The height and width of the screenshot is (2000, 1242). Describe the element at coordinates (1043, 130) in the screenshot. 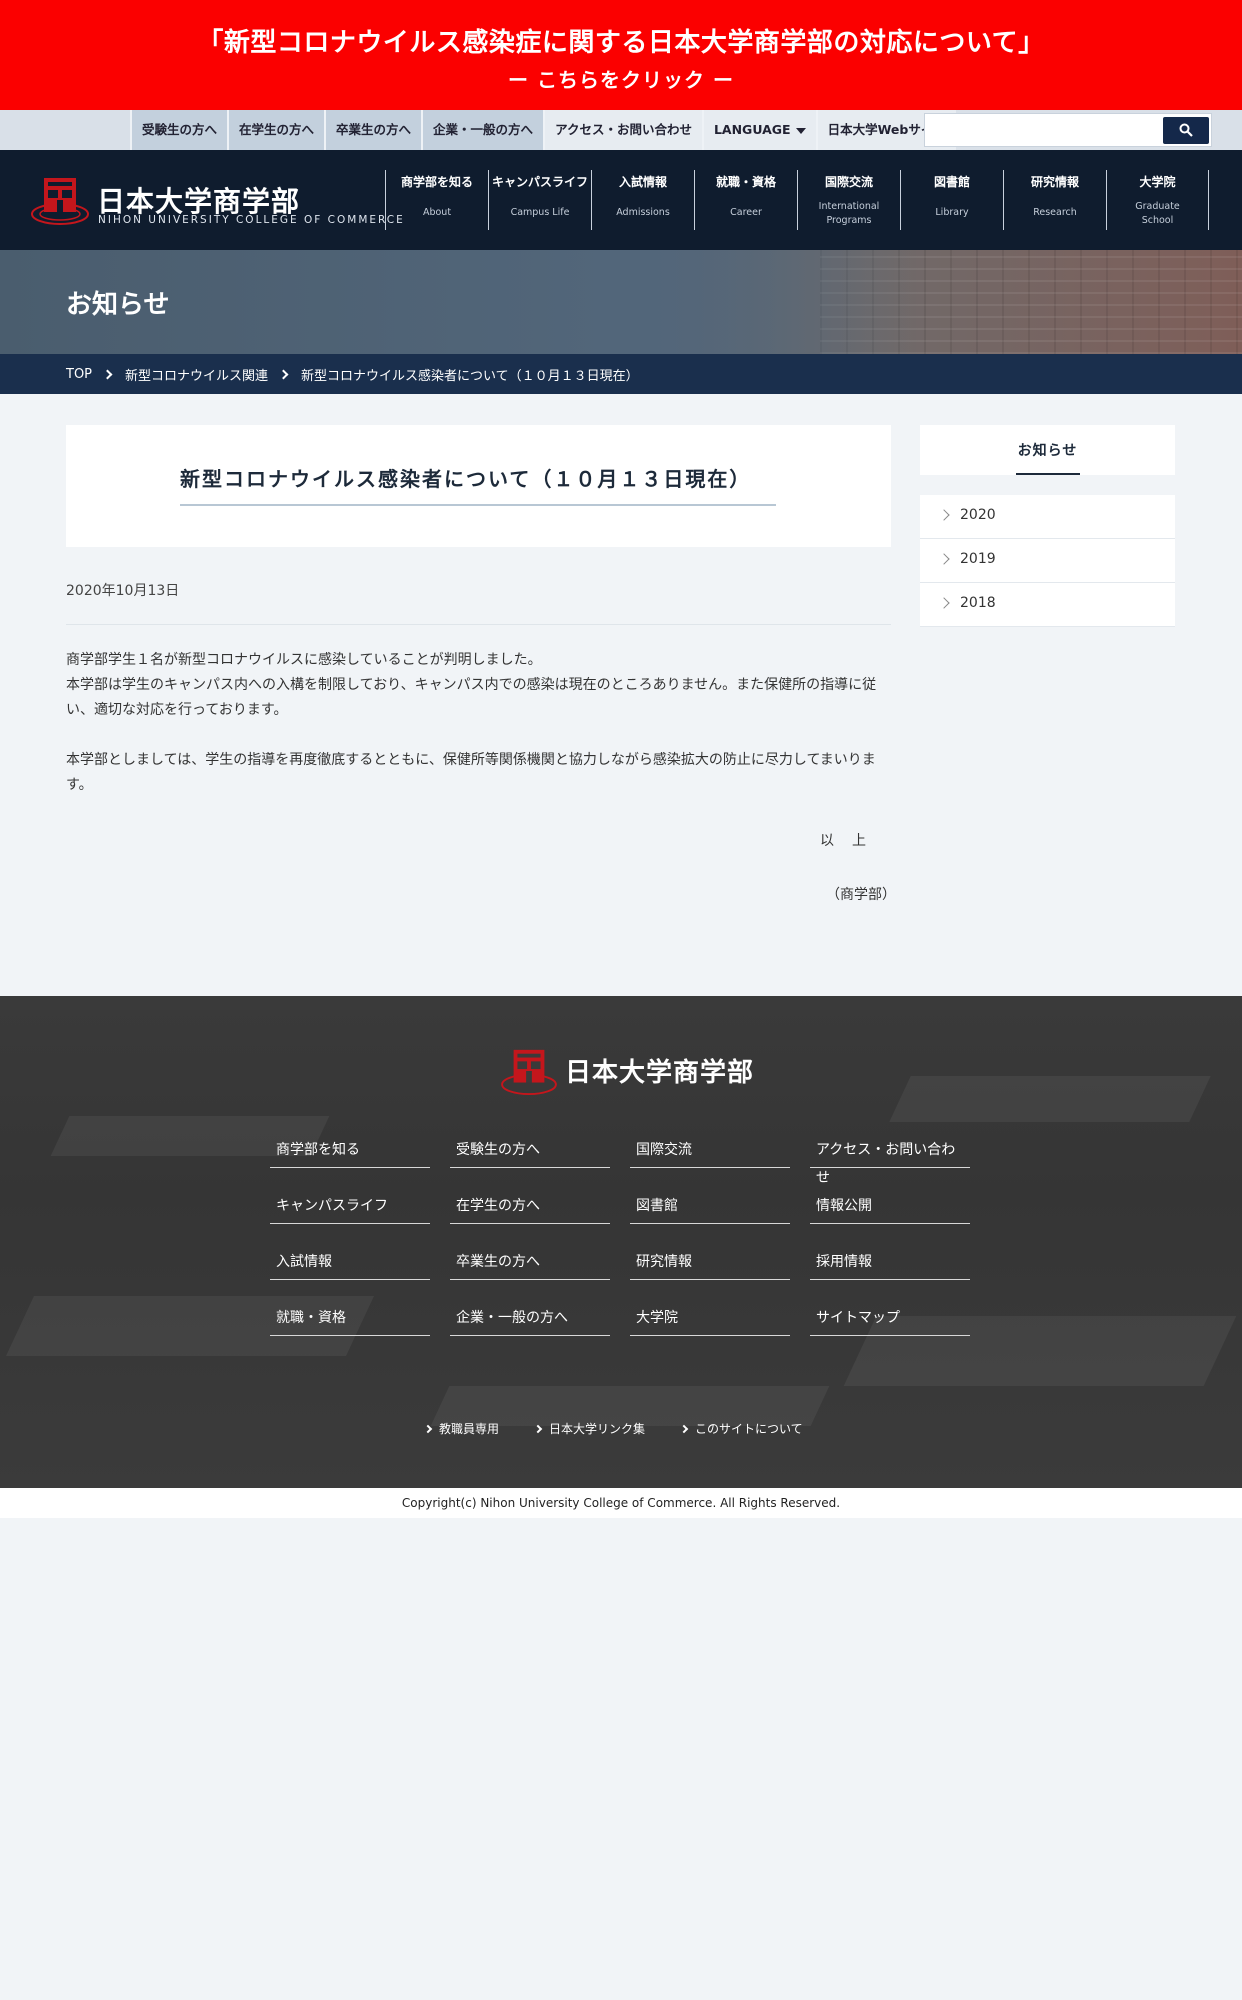

I see `search-input` at that location.